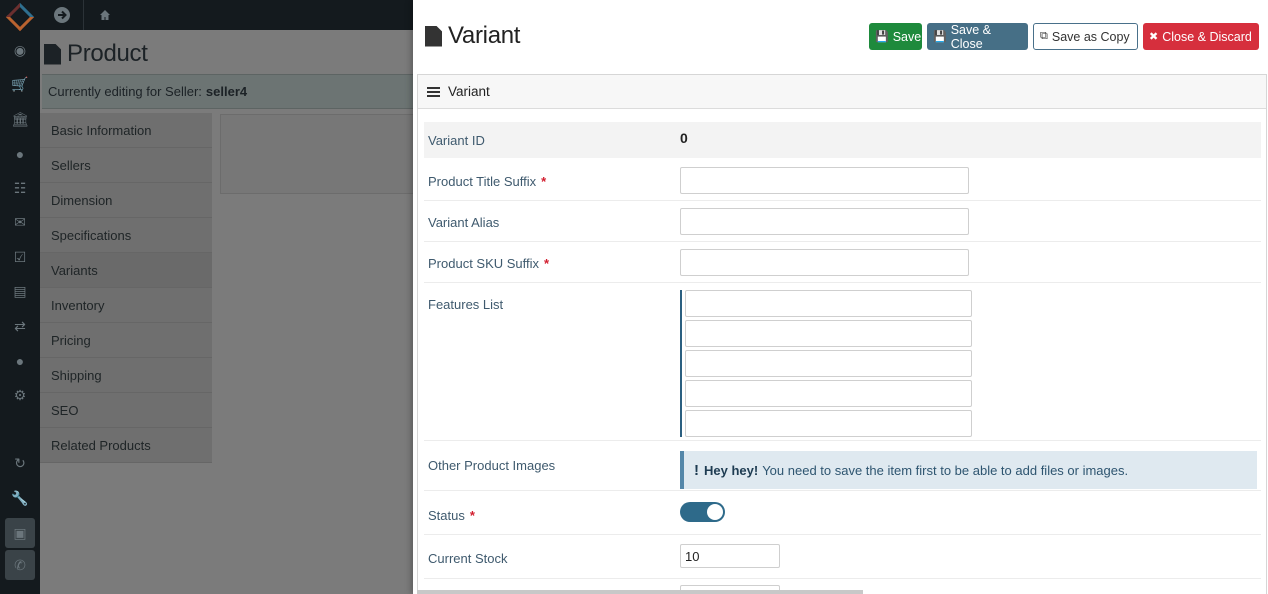 The image size is (1268, 594). I want to click on book-icon: ▣, so click(20, 533).